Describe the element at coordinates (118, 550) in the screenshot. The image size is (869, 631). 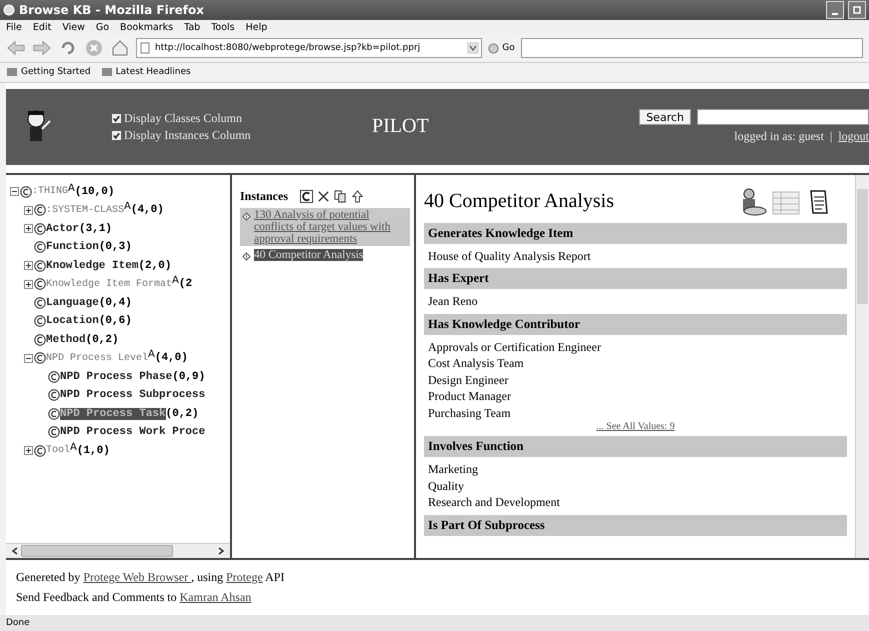
I see `horizontal-scrollbar` at that location.